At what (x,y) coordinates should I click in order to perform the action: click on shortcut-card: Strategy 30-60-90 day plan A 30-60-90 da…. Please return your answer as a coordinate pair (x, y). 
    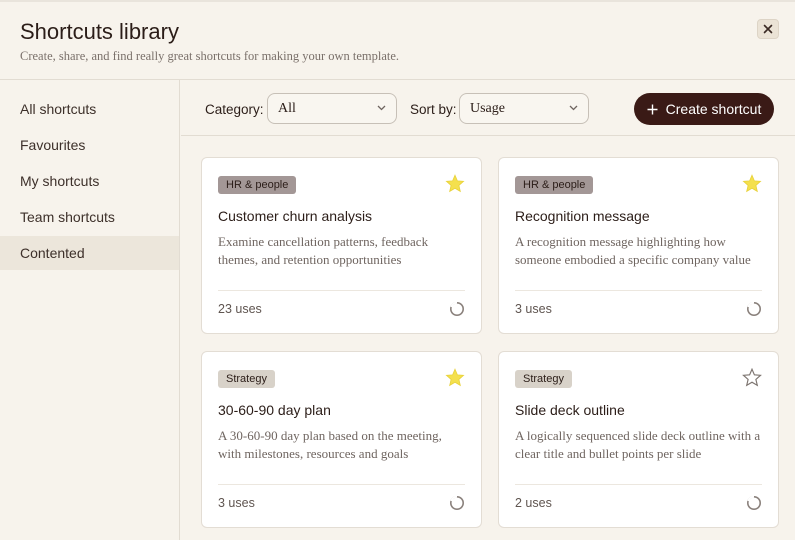
    Looking at the image, I should click on (341, 439).